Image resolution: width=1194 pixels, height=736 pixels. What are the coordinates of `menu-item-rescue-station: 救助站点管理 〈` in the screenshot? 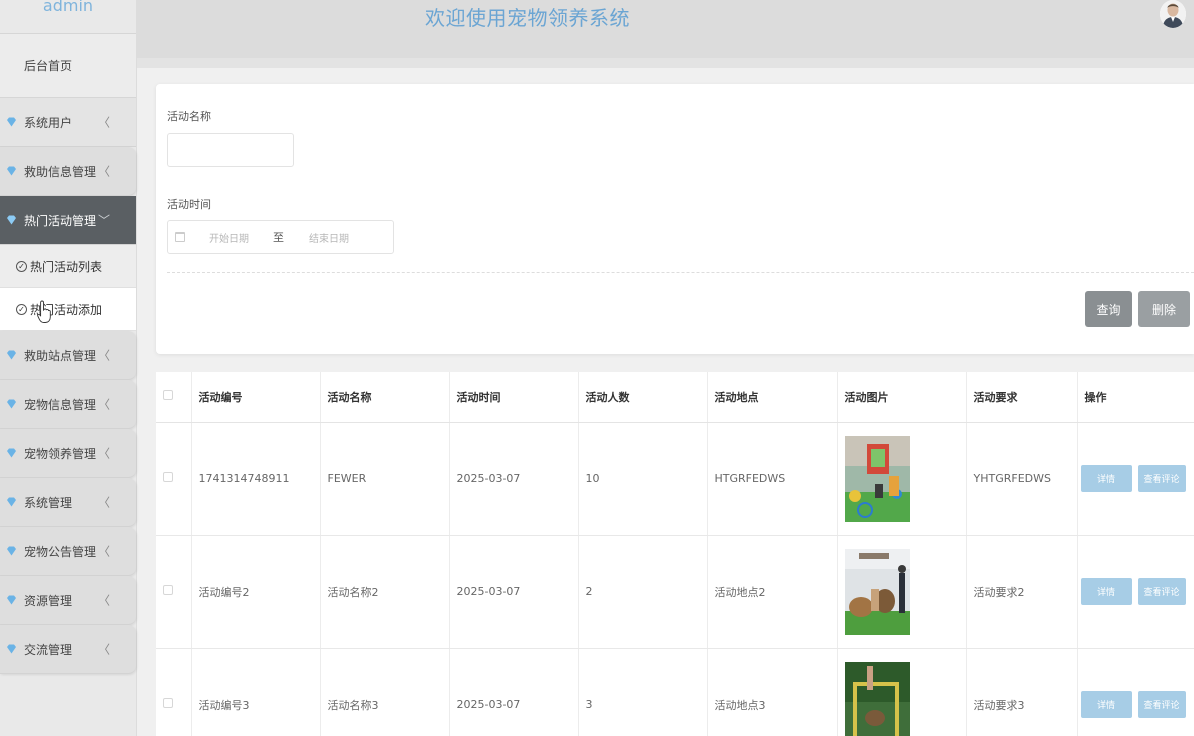 It's located at (68, 355).